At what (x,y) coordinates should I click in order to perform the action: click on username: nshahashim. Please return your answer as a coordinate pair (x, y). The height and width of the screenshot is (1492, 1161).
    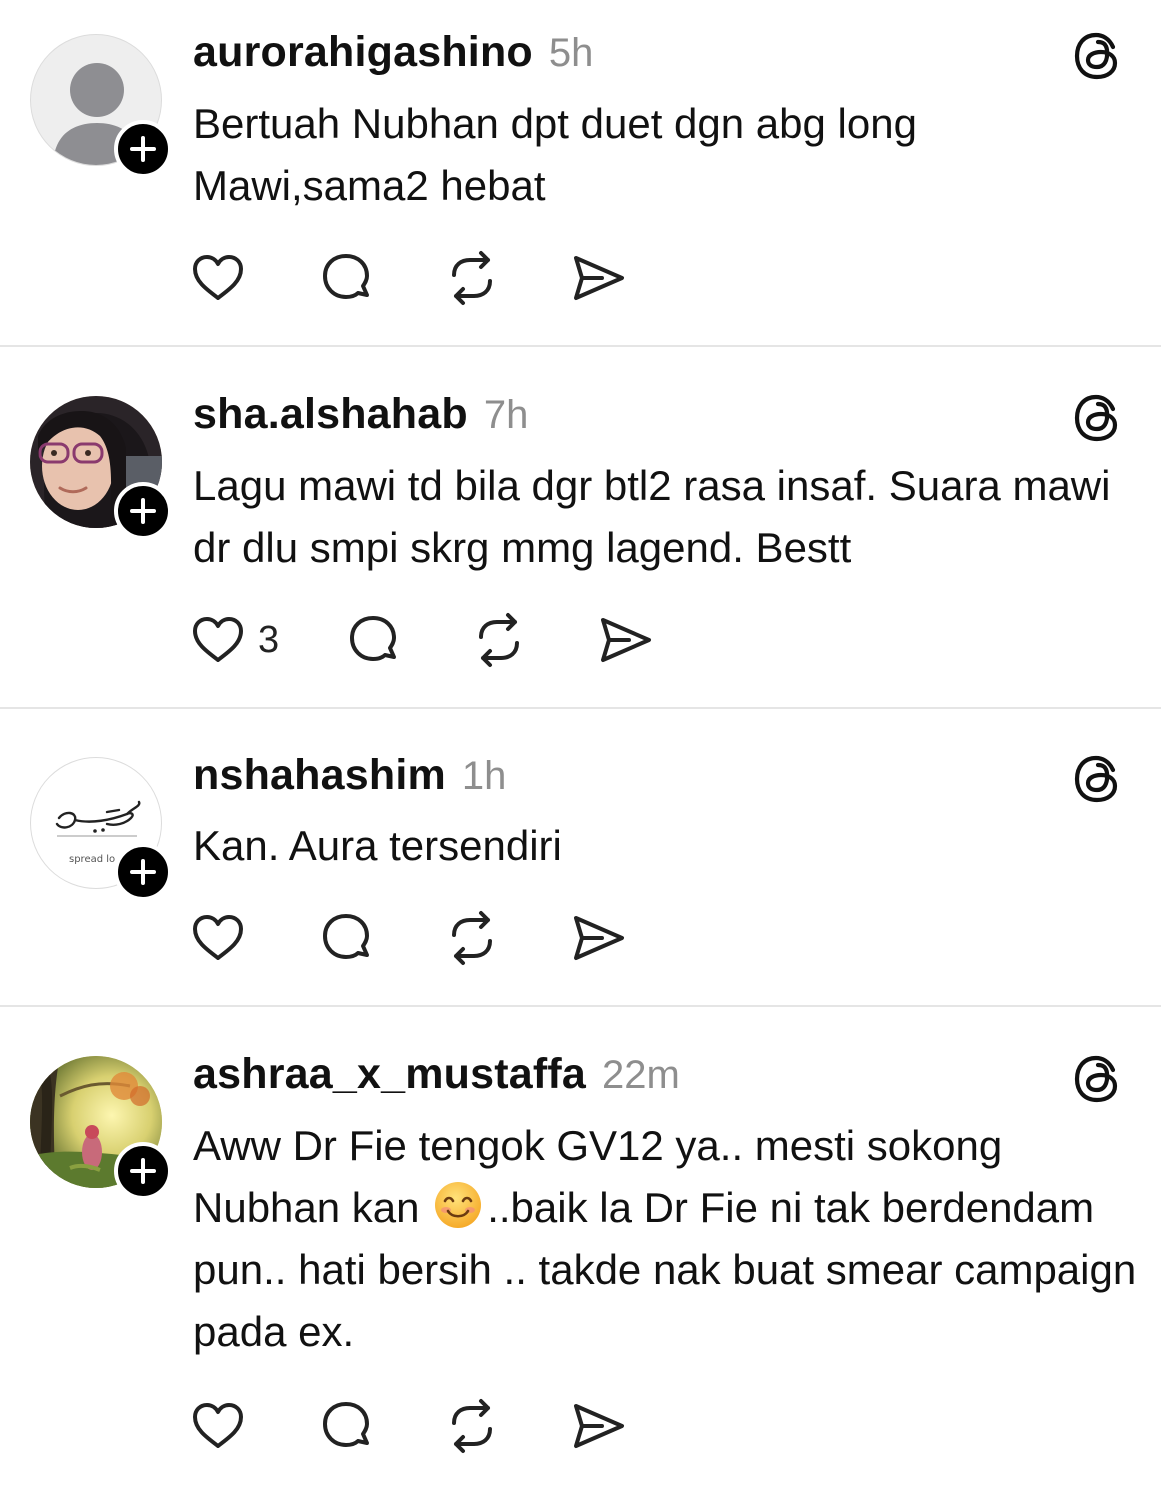
    Looking at the image, I should click on (319, 775).